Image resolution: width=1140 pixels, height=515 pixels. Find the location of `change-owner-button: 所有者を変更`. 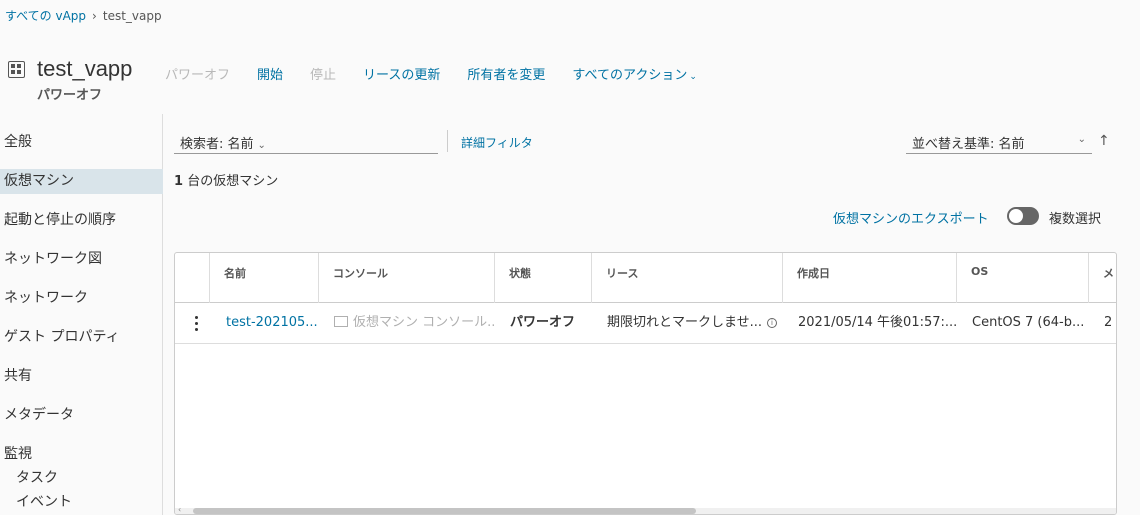

change-owner-button: 所有者を変更 is located at coordinates (506, 73).